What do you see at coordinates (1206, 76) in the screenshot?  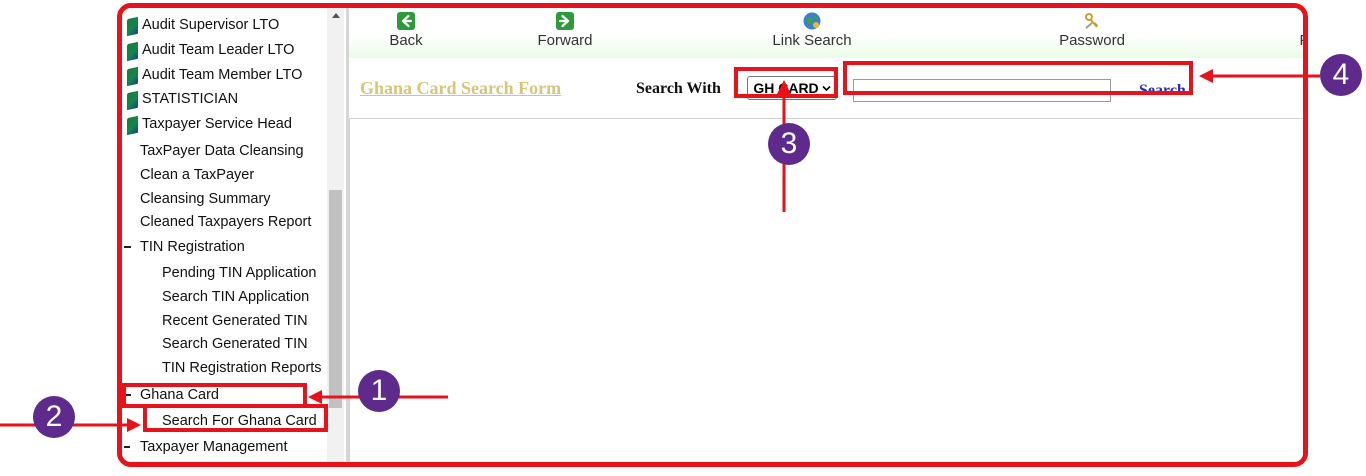 I see `arrow-4-head` at bounding box center [1206, 76].